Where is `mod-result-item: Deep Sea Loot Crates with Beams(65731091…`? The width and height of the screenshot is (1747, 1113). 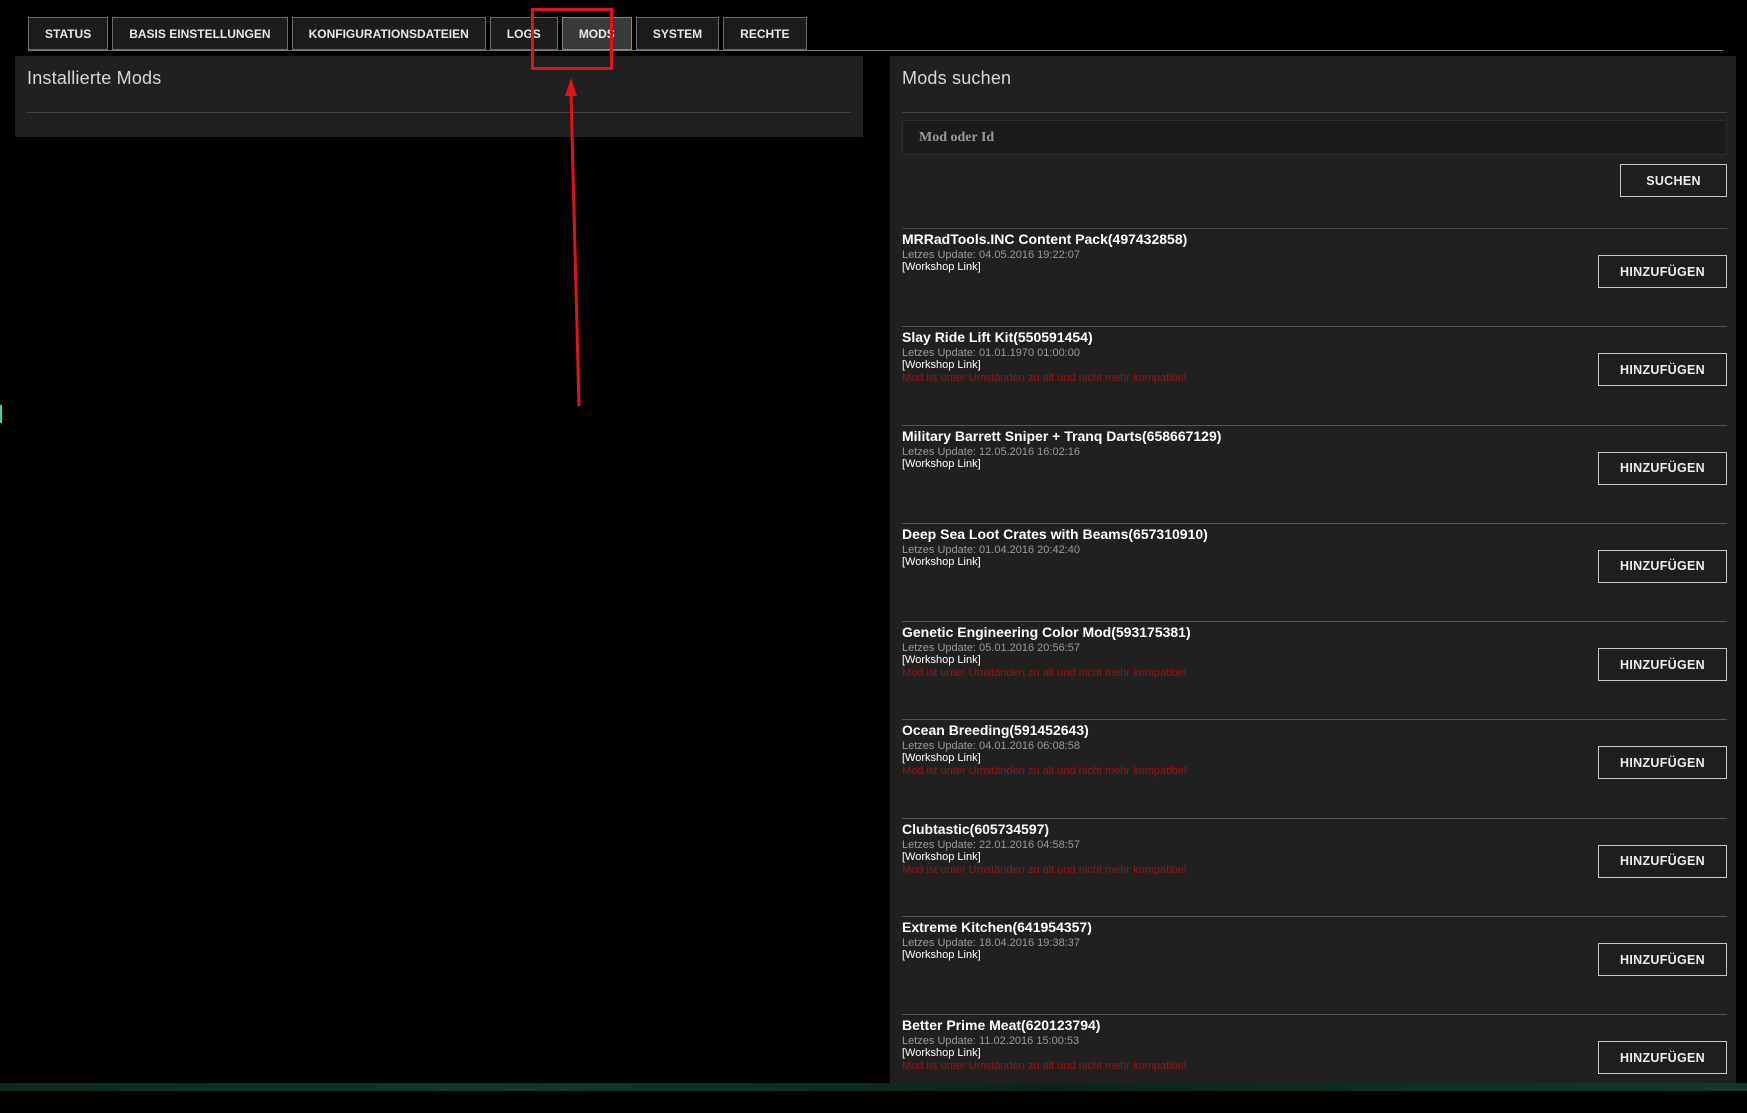
mod-result-item: Deep Sea Loot Crates with Beams(65731091… is located at coordinates (1314, 571).